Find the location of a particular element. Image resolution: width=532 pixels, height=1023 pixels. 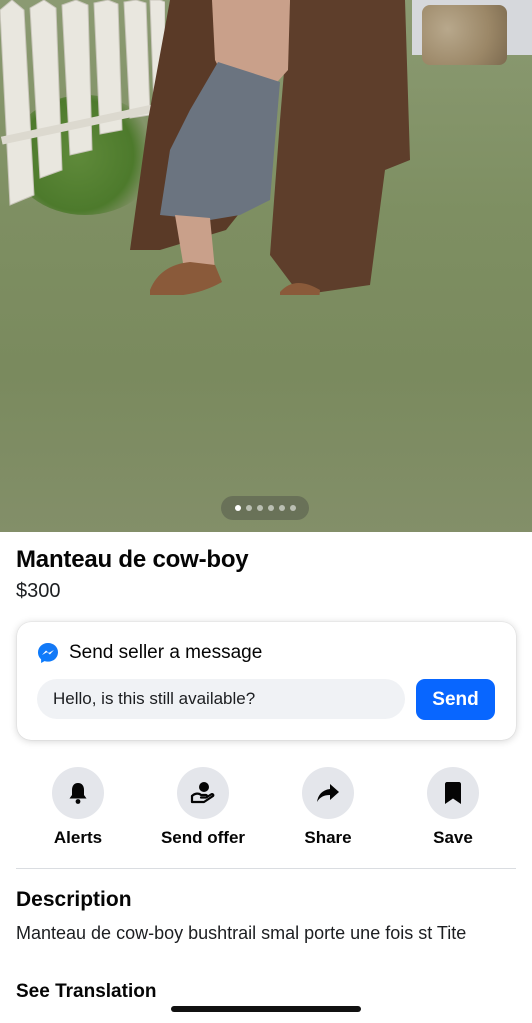

see-translation-link: See Translation is located at coordinates (86, 992).